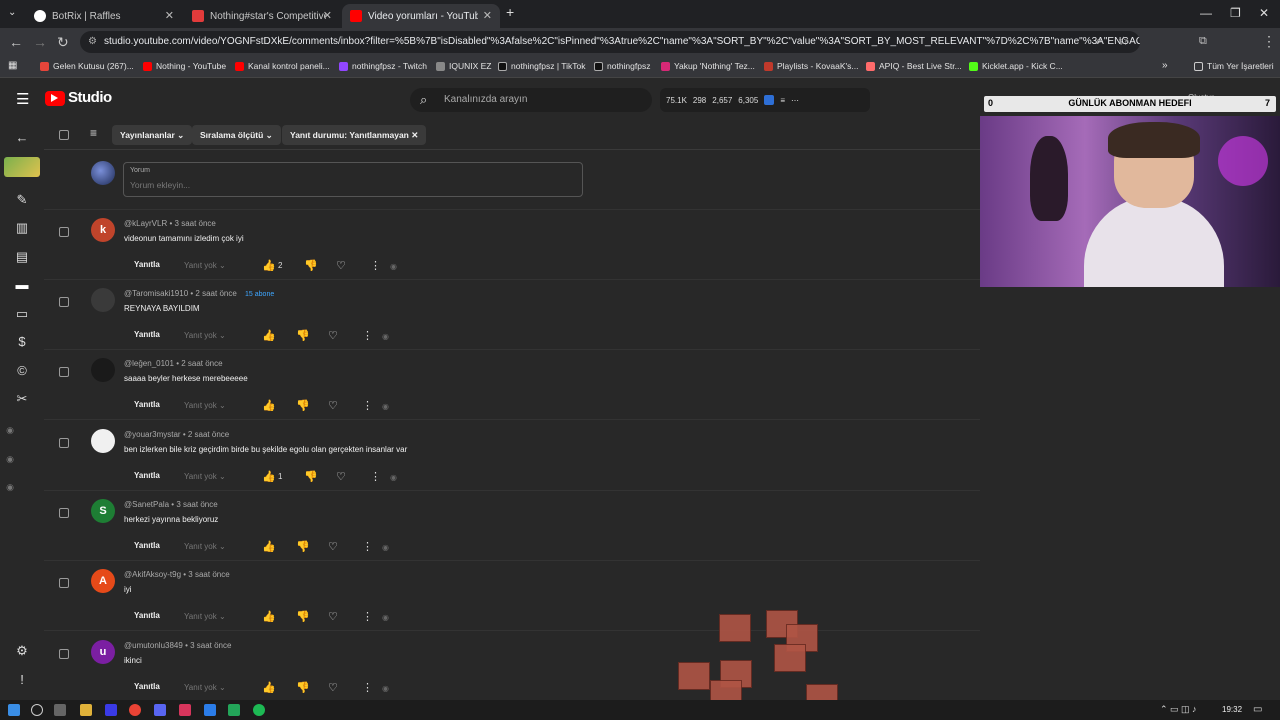 The image size is (1280, 720). I want to click on select-all-checkbox, so click(64, 135).